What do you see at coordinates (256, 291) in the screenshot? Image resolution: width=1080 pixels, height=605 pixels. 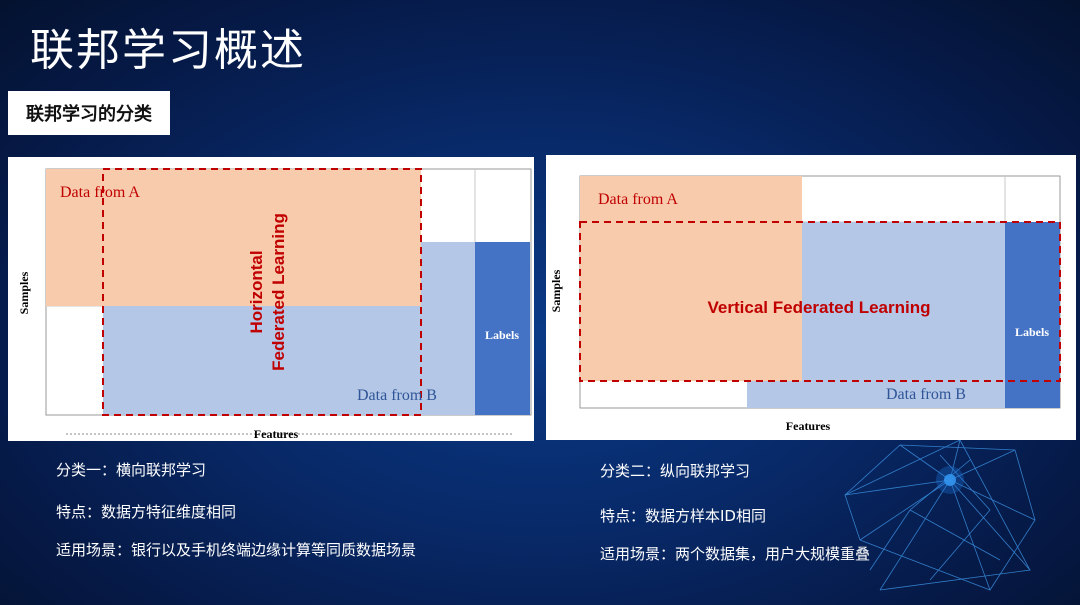 I see `horizontal-fl-title-line1: Horizontal` at bounding box center [256, 291].